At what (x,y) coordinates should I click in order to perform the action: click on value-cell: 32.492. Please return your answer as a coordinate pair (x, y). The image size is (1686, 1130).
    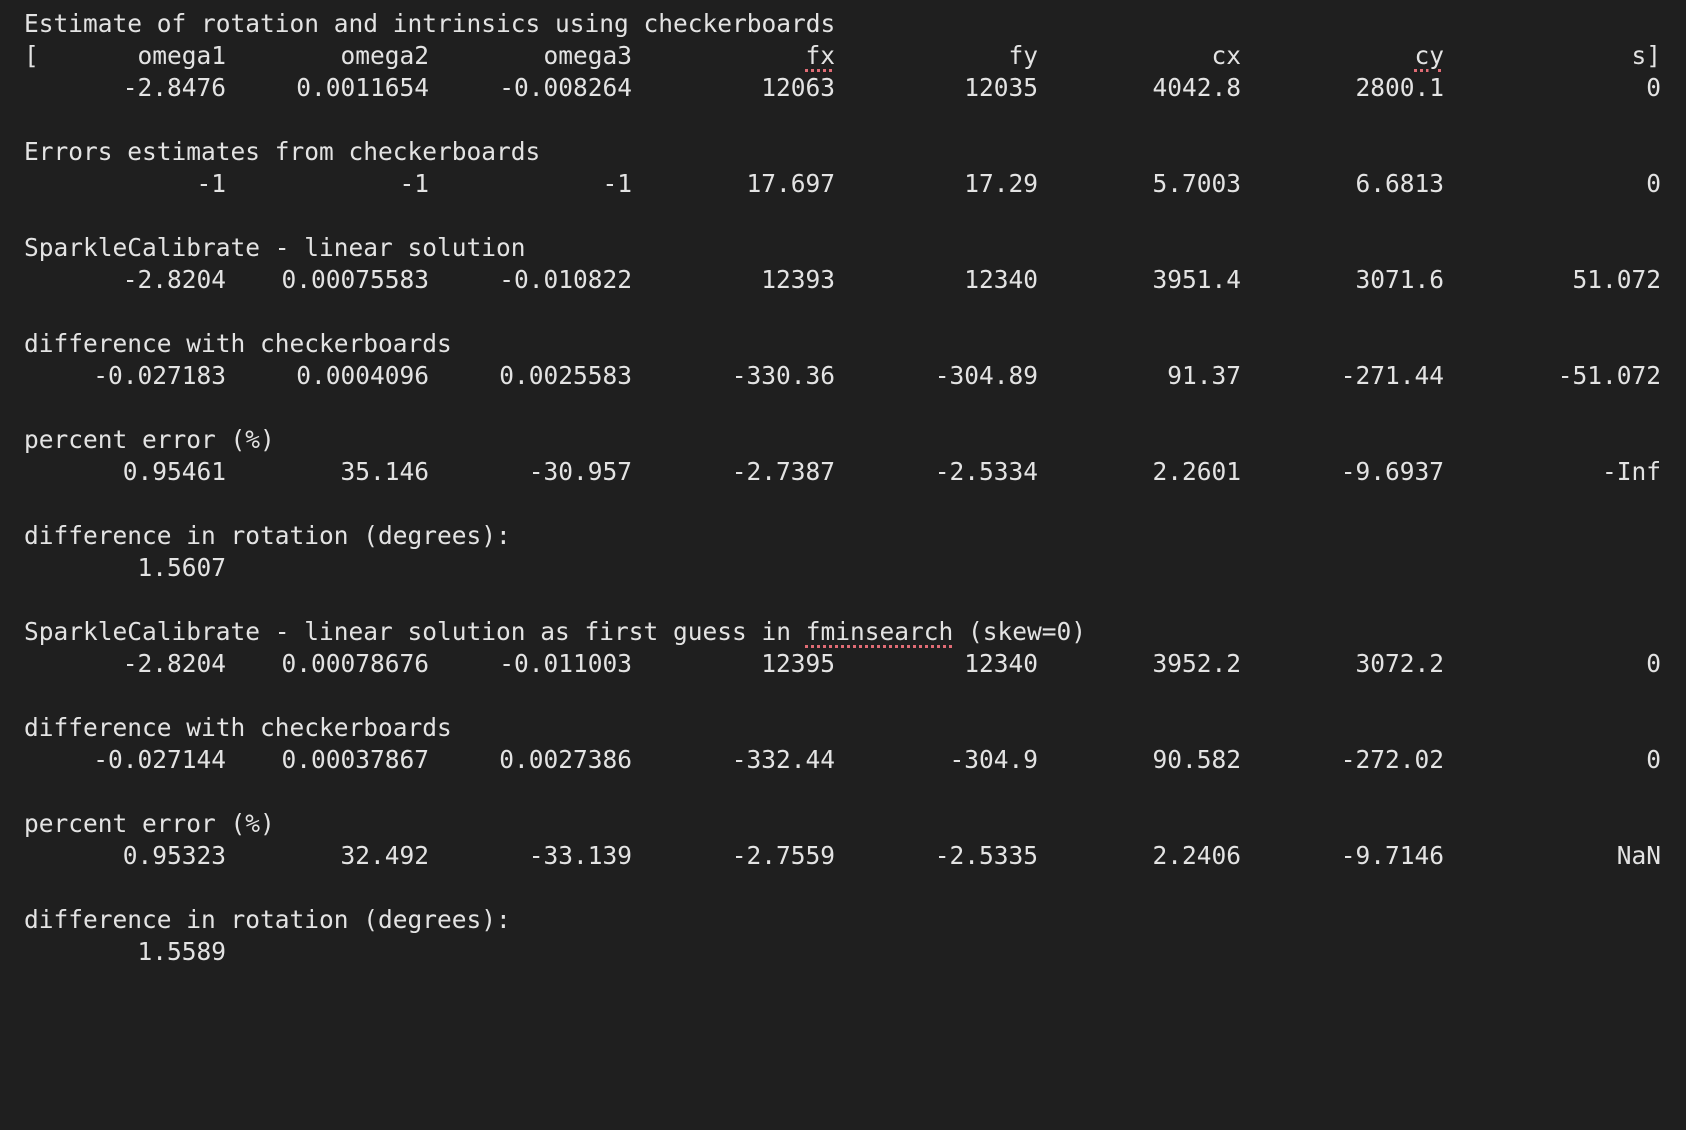
    Looking at the image, I should click on (384, 855).